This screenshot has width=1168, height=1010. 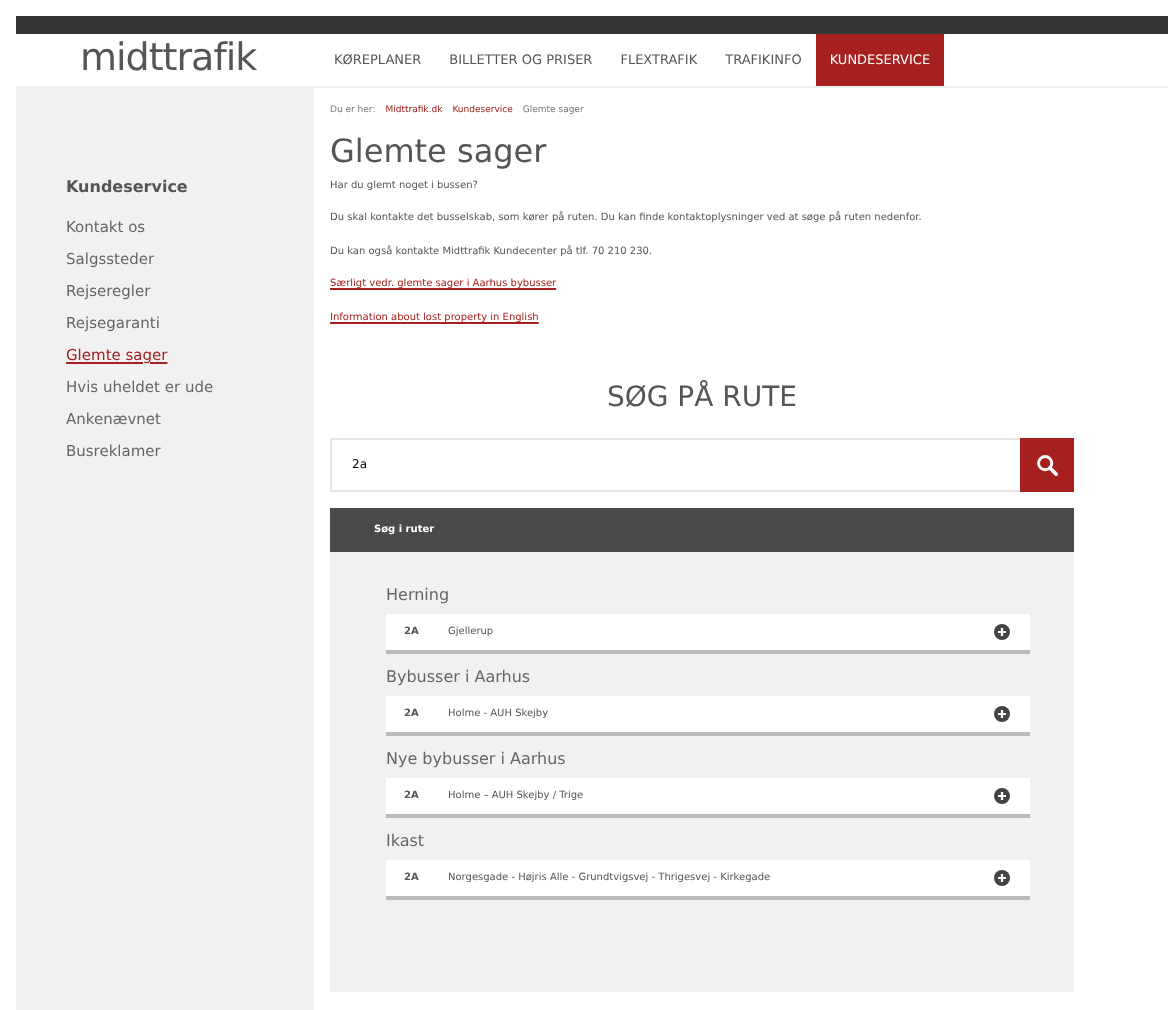 What do you see at coordinates (168, 60) in the screenshot?
I see `logo: midttrafik` at bounding box center [168, 60].